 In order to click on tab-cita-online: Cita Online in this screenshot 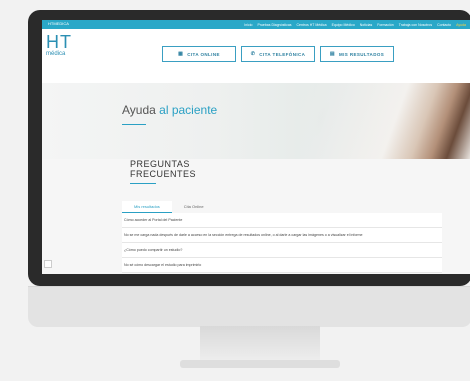, I will do `click(193, 207)`.